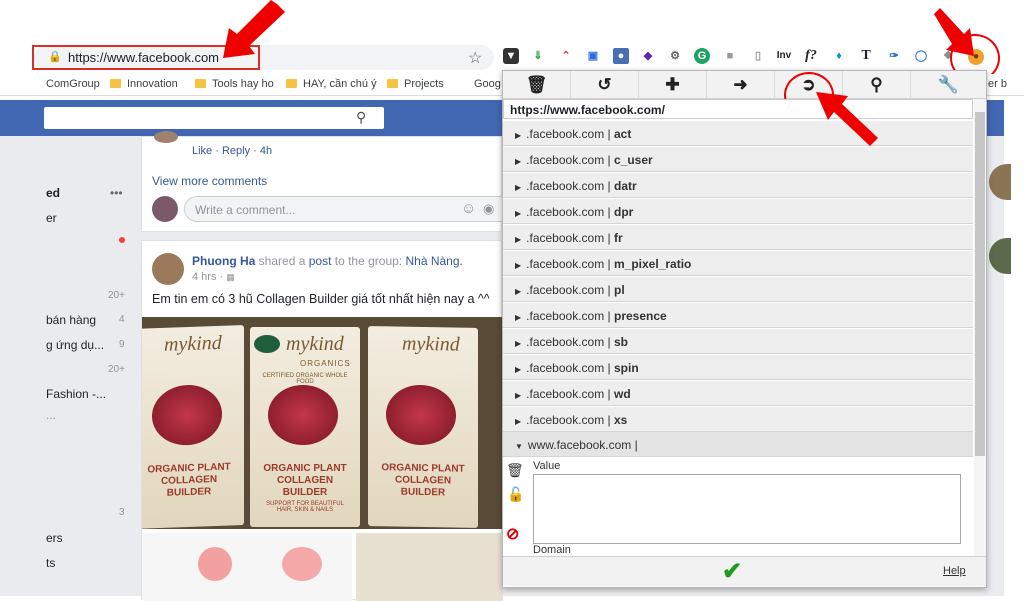 This screenshot has height=601, width=1024. What do you see at coordinates (673, 85) in the screenshot?
I see `add-cookie-icon: ✚` at bounding box center [673, 85].